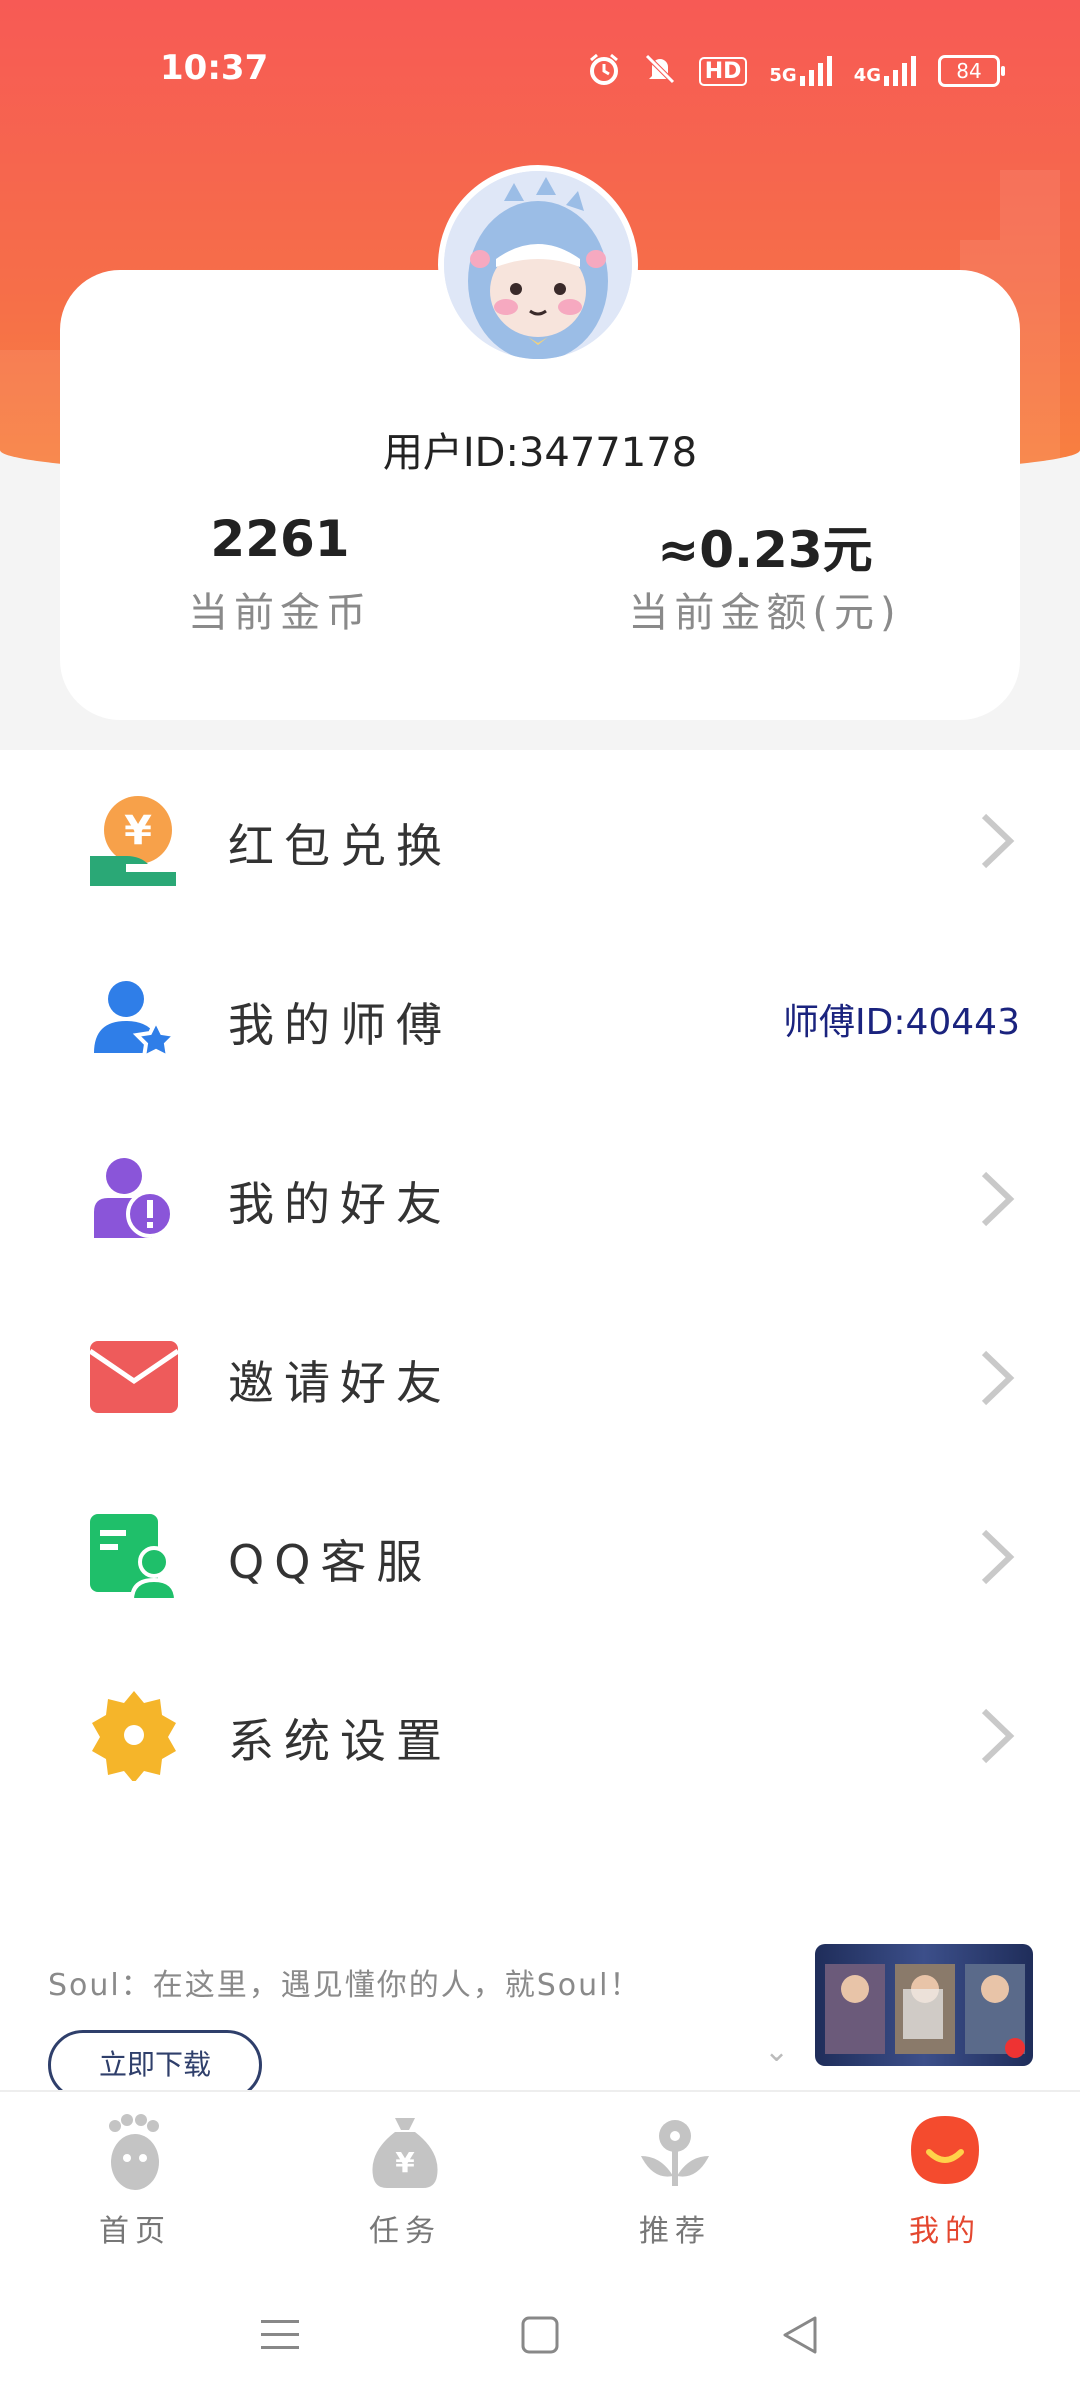  I want to click on menu-item-invite-friends: 邀请好友, so click(540, 1376).